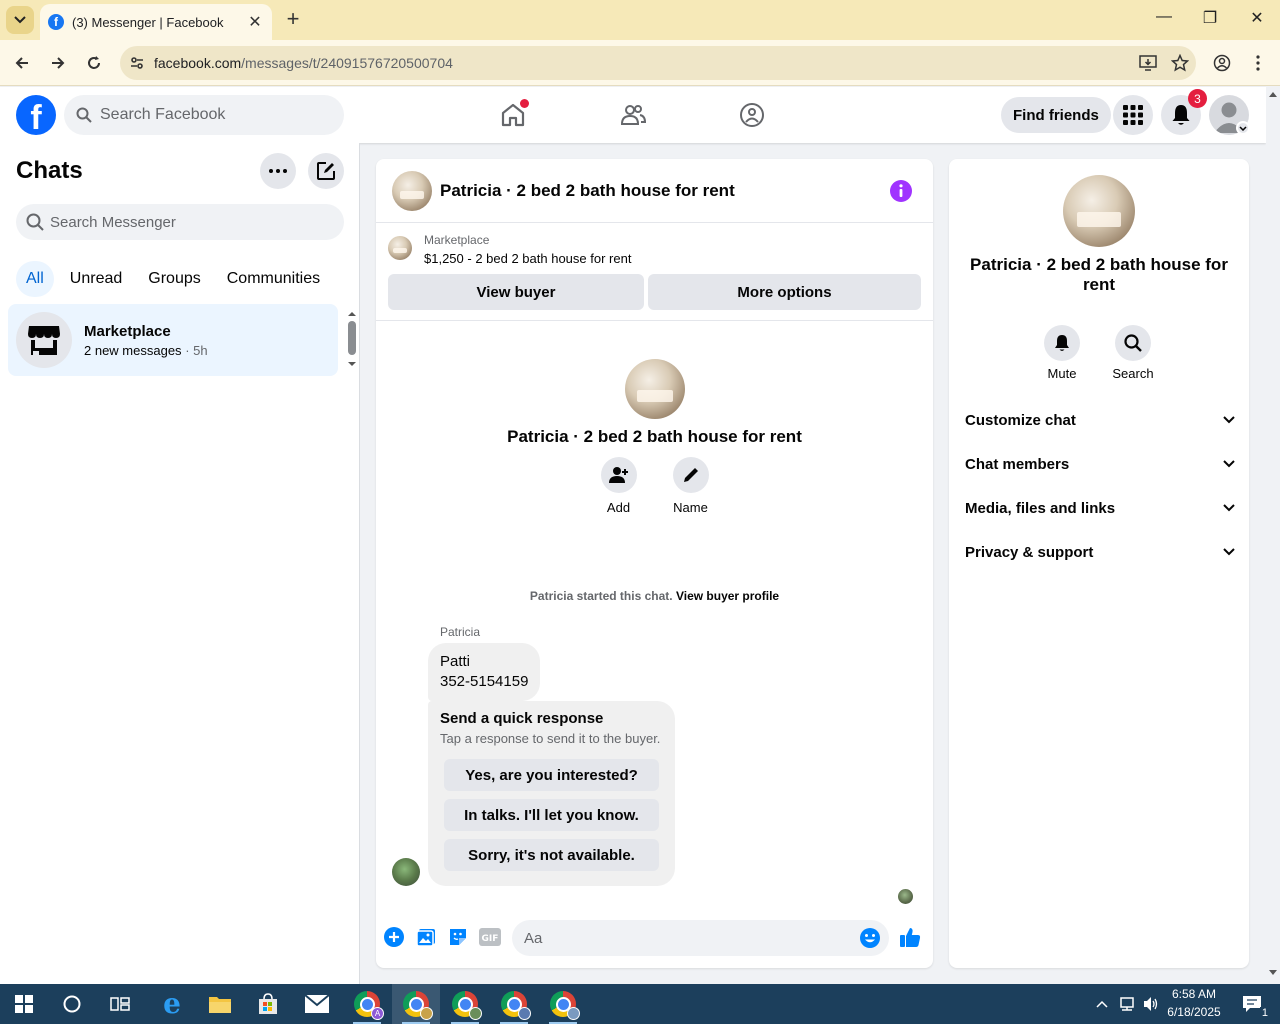 The height and width of the screenshot is (1024, 1280). What do you see at coordinates (1194, 994) in the screenshot?
I see `clock-time: 6:58 AM` at bounding box center [1194, 994].